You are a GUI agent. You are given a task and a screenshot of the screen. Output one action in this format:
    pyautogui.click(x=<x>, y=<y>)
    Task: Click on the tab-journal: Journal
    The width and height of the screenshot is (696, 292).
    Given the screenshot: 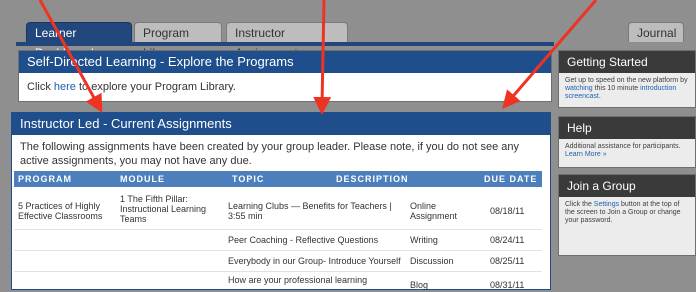 What is the action you would take?
    pyautogui.click(x=656, y=32)
    